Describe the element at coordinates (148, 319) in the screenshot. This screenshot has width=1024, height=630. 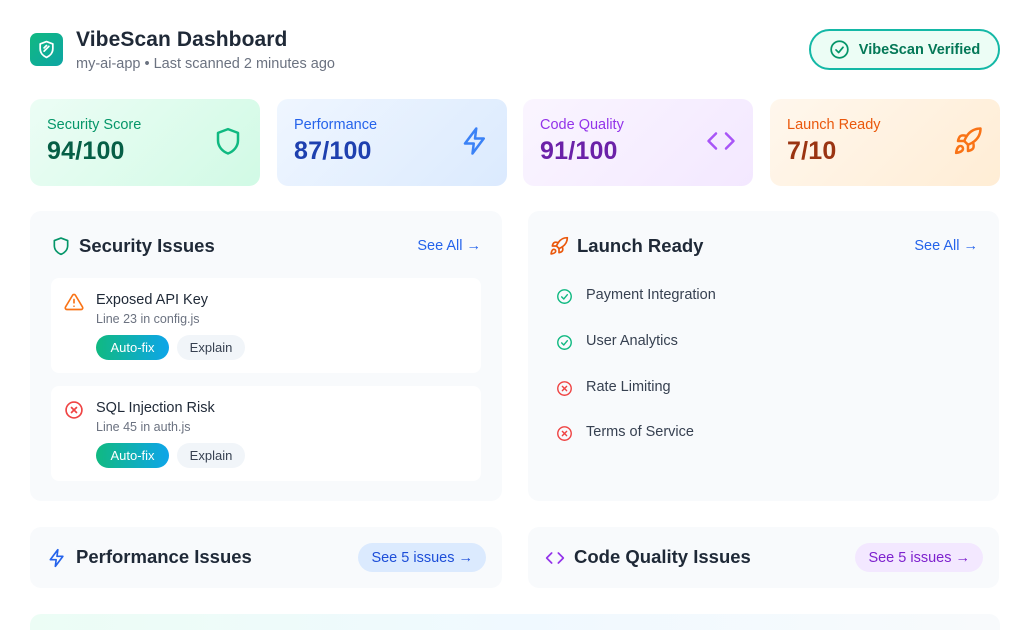
I see `issue-location: Line 23 in config.js` at that location.